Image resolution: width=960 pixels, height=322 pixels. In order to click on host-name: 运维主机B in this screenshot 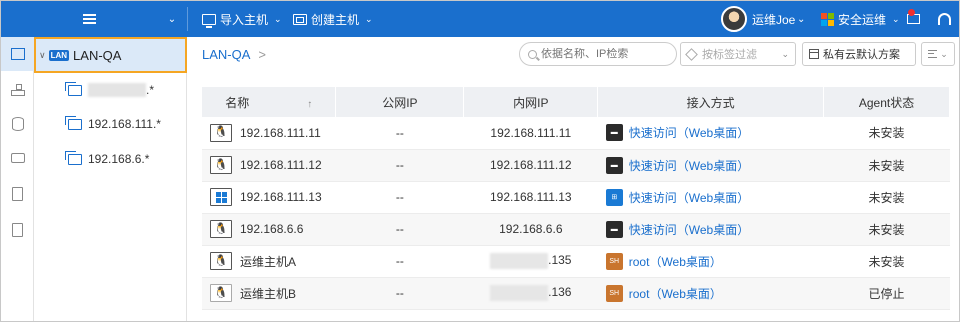, I will do `click(268, 293)`.